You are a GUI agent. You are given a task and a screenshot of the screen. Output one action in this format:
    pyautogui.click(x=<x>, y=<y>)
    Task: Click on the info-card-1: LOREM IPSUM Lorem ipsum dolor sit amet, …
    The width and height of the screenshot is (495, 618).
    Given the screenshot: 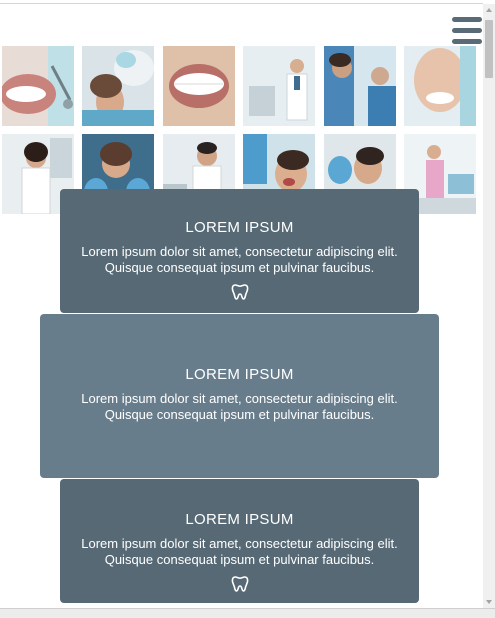 What is the action you would take?
    pyautogui.click(x=239, y=251)
    